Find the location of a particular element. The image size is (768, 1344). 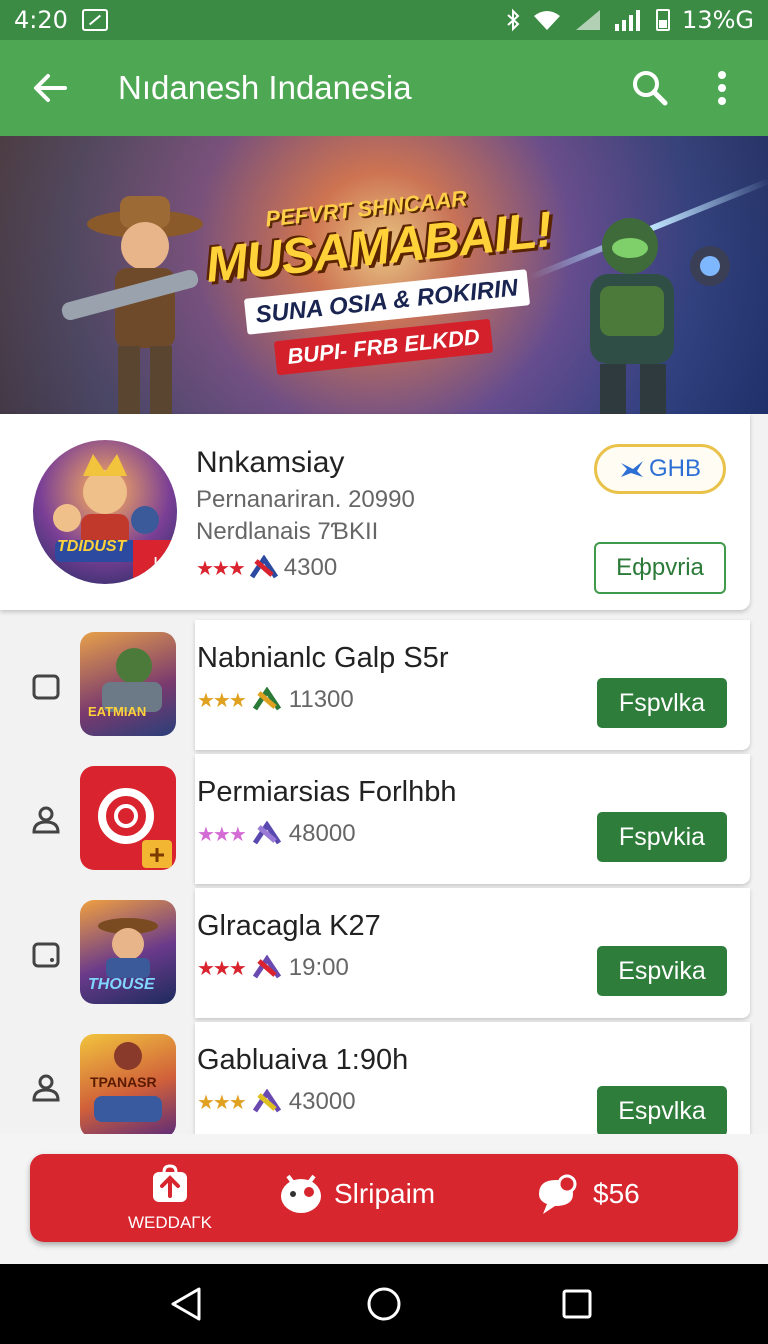

thumbnail-label: TPANASR is located at coordinates (123, 1082).